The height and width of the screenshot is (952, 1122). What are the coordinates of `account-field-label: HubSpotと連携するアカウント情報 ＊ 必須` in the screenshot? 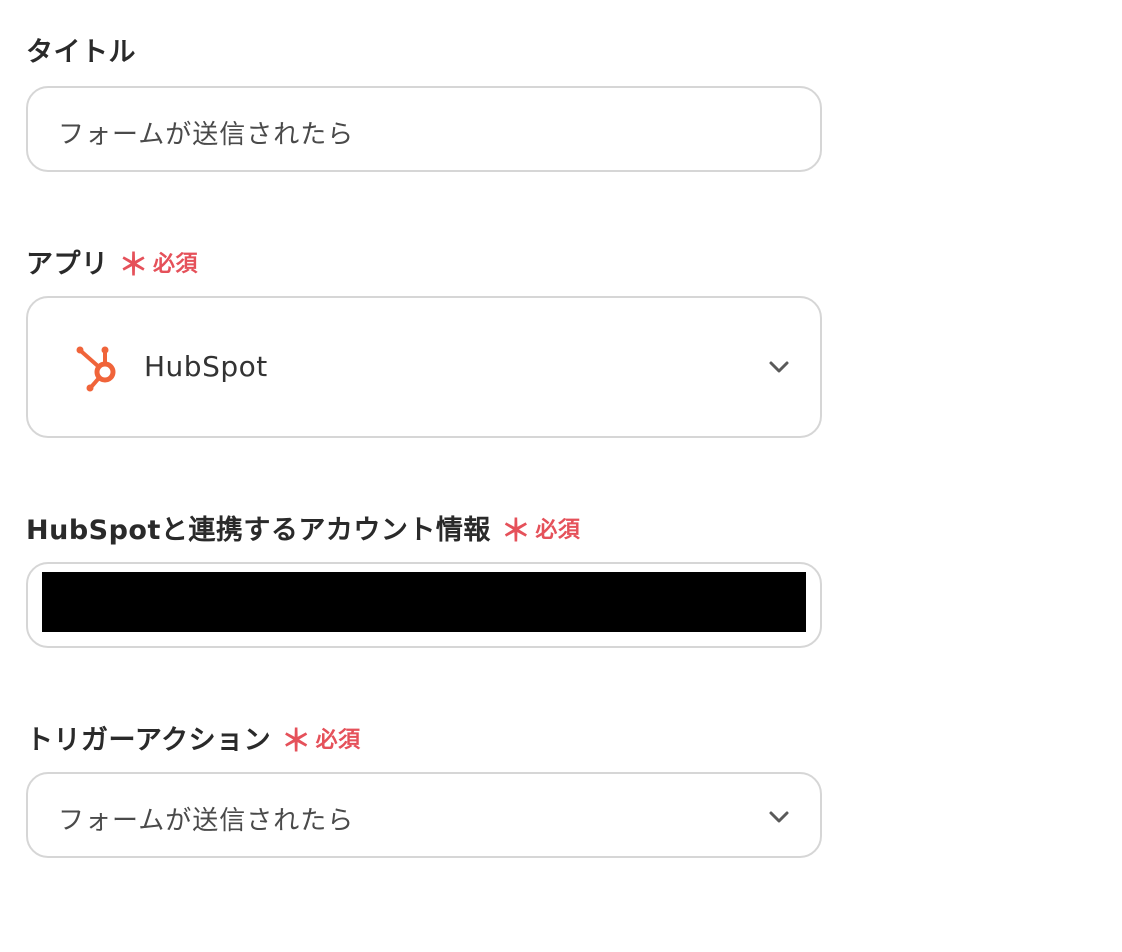 It's located at (303, 527).